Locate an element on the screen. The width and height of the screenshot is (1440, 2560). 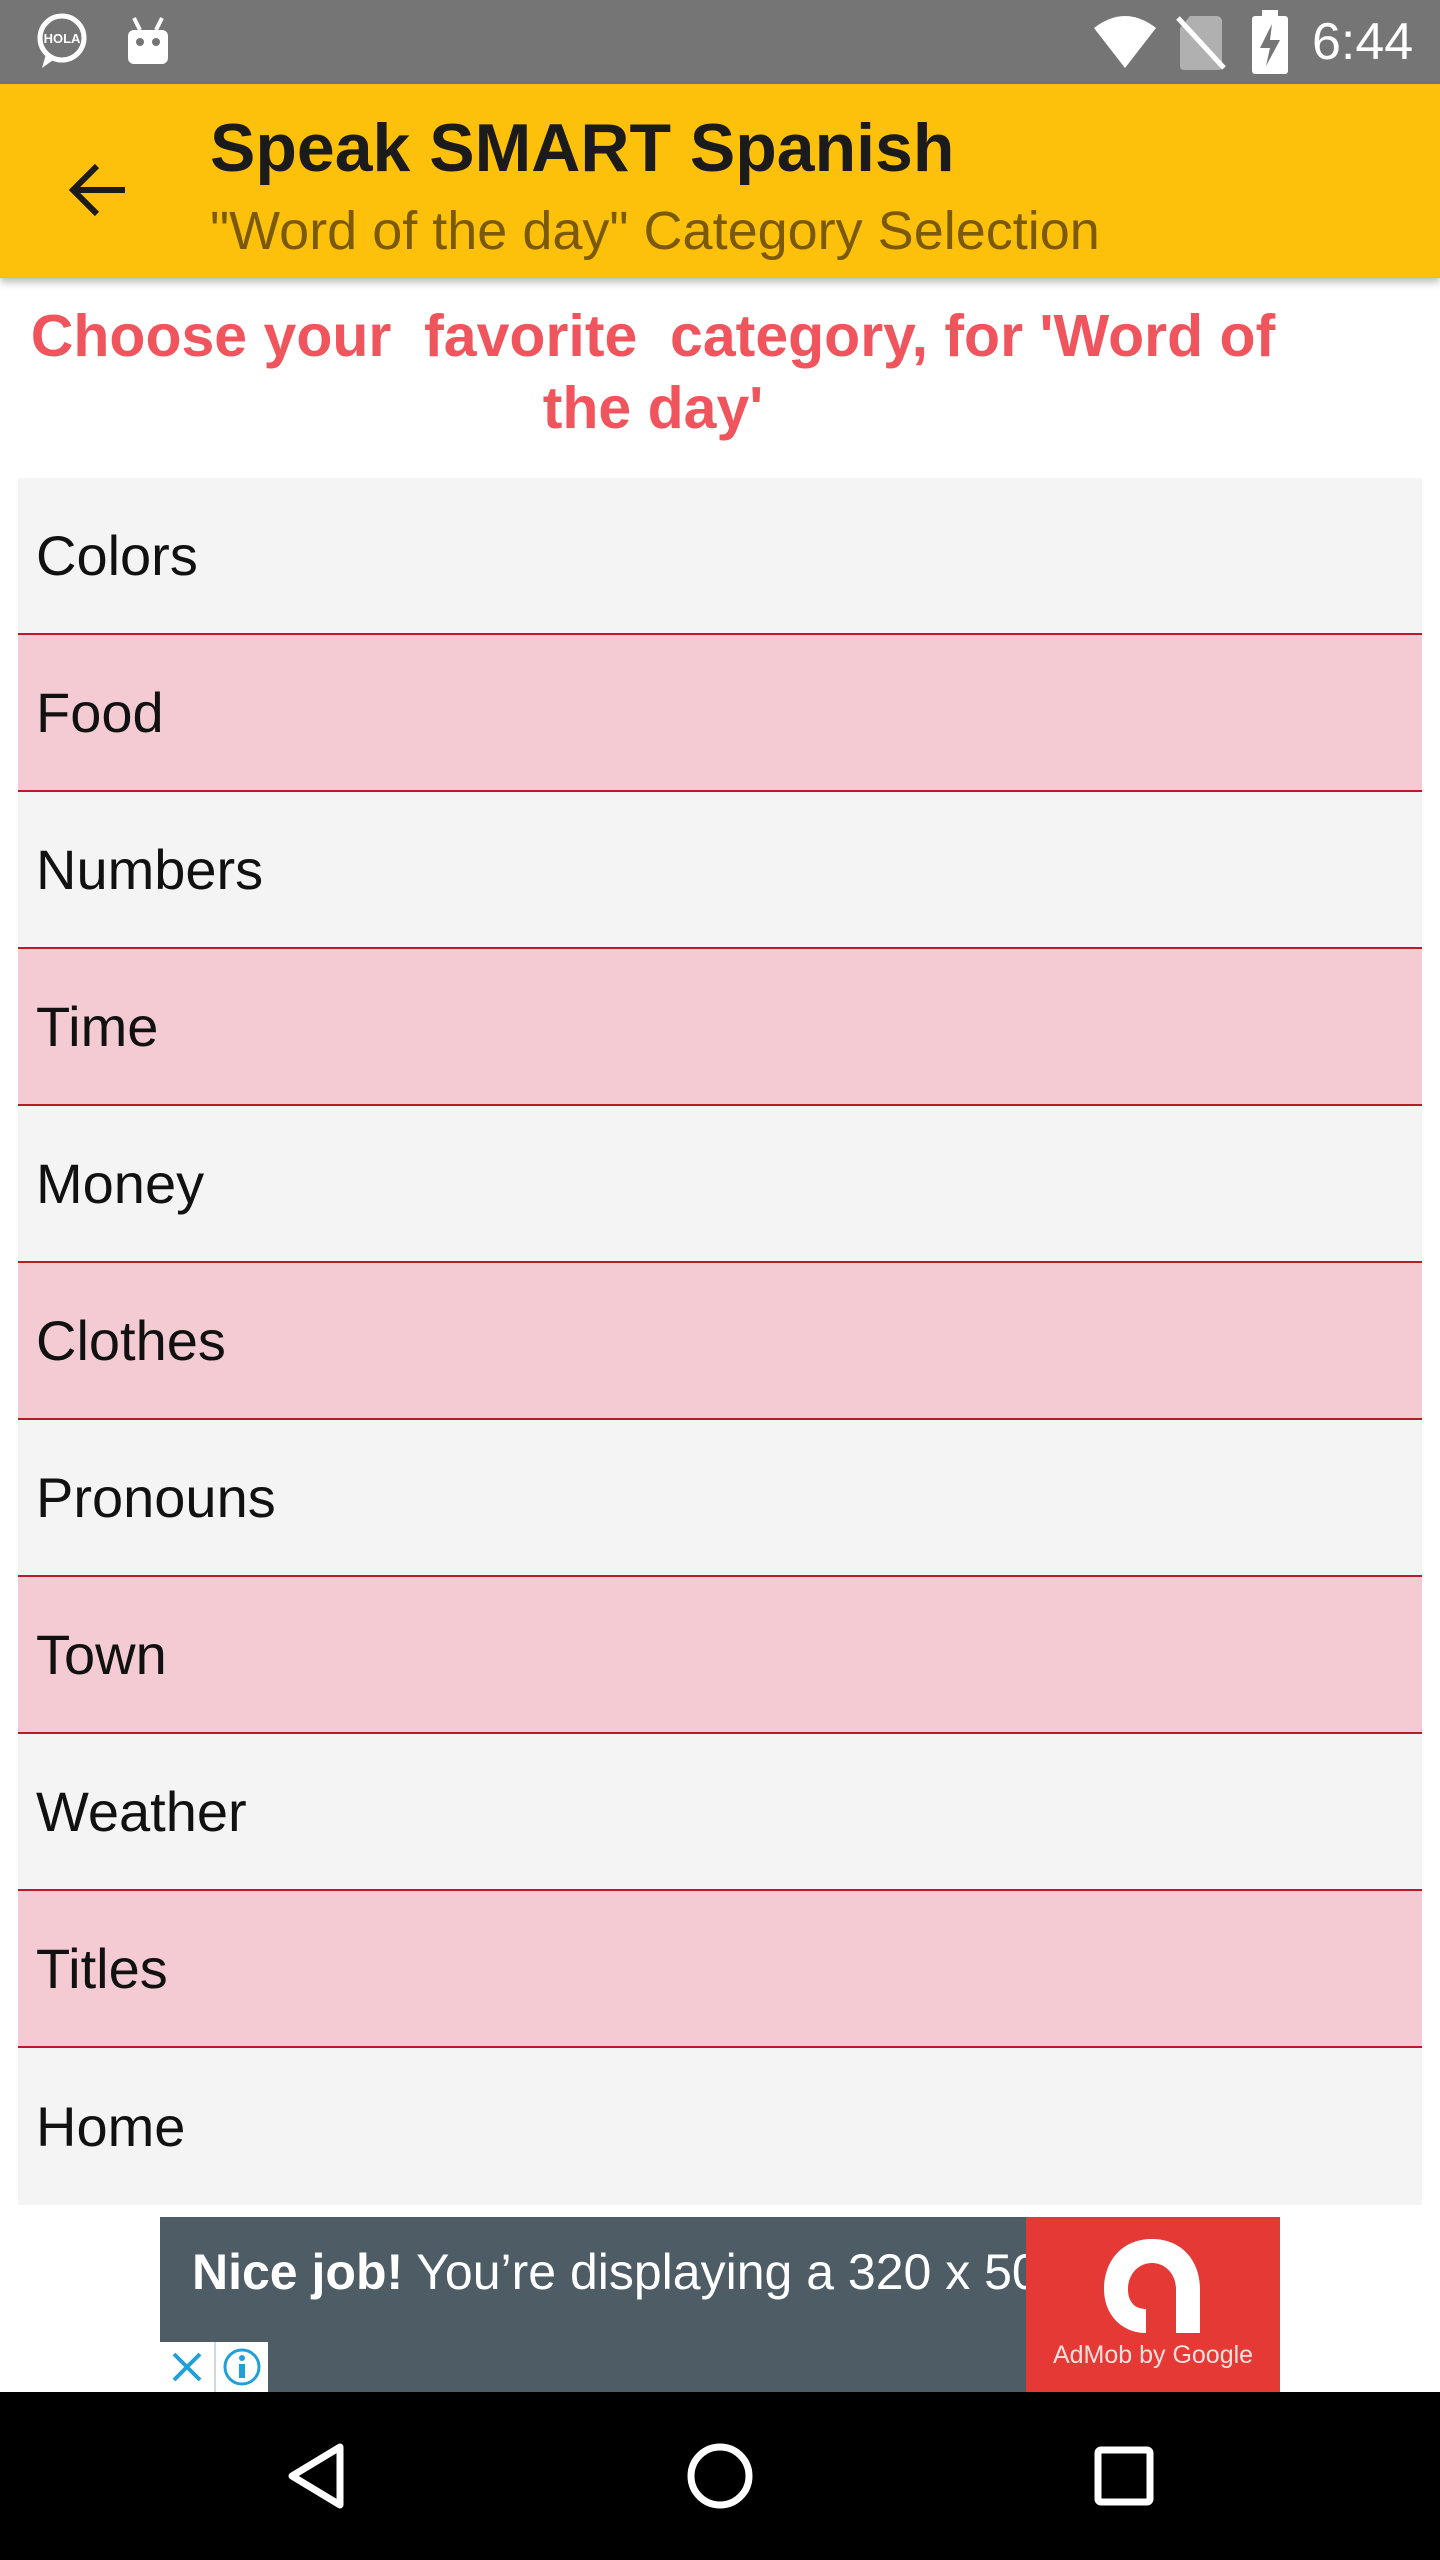
app-title: Speak SMART Spanish is located at coordinates (582, 148).